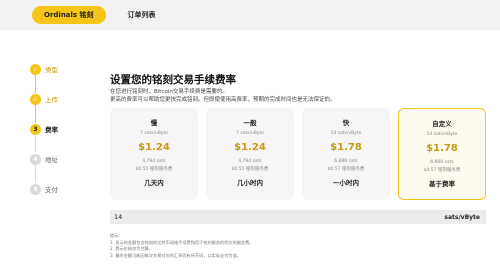  Describe the element at coordinates (51, 130) in the screenshot. I see `step-label: 费率` at that location.